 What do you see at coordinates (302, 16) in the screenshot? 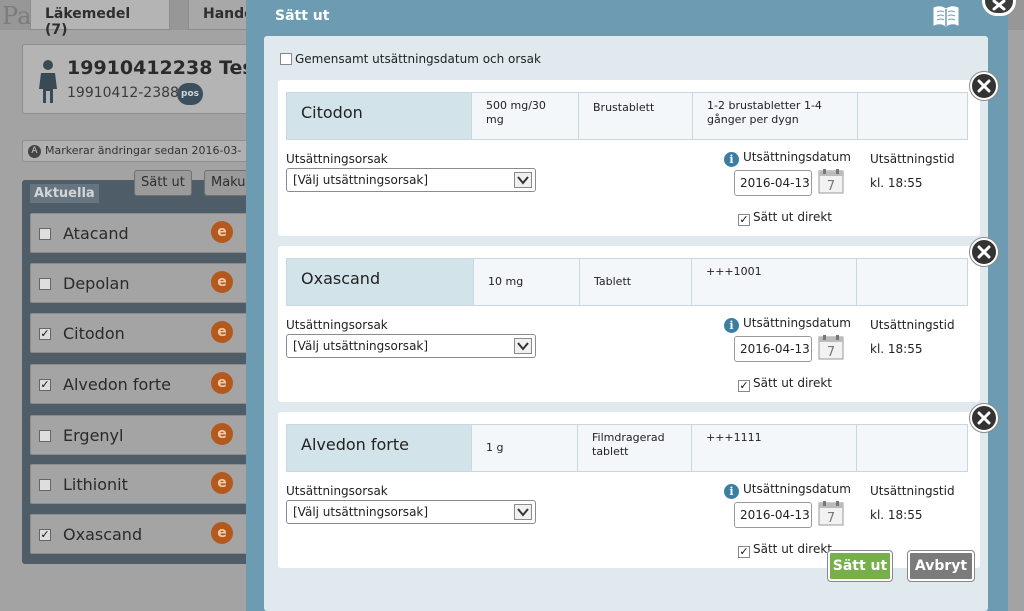
I see `dialog-title: Sätt ut` at bounding box center [302, 16].